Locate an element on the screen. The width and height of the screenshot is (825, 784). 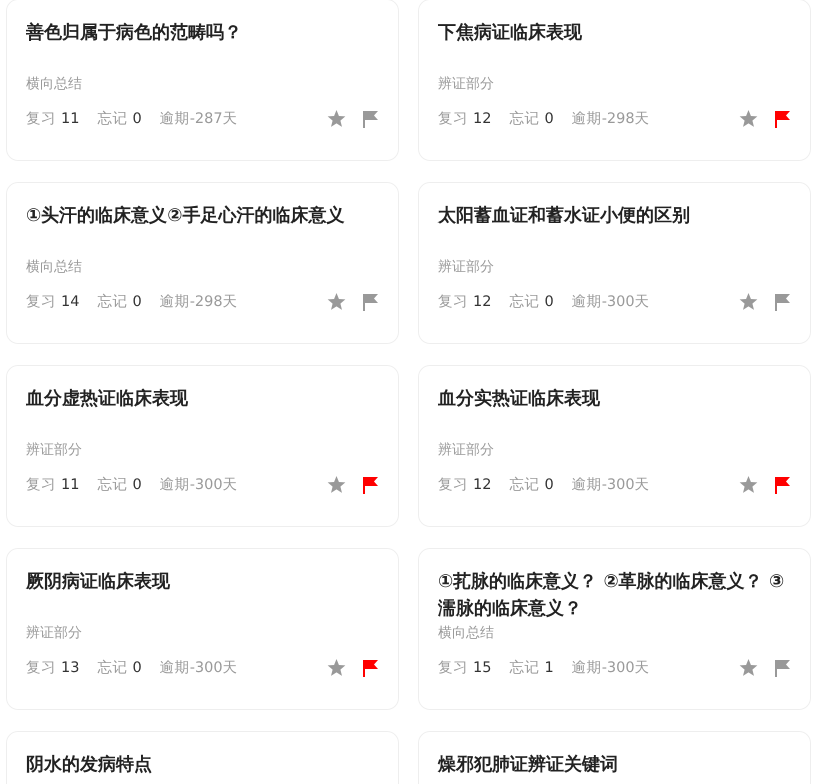
card-title: 善色归属于病色的范畴吗？ is located at coordinates (202, 46).